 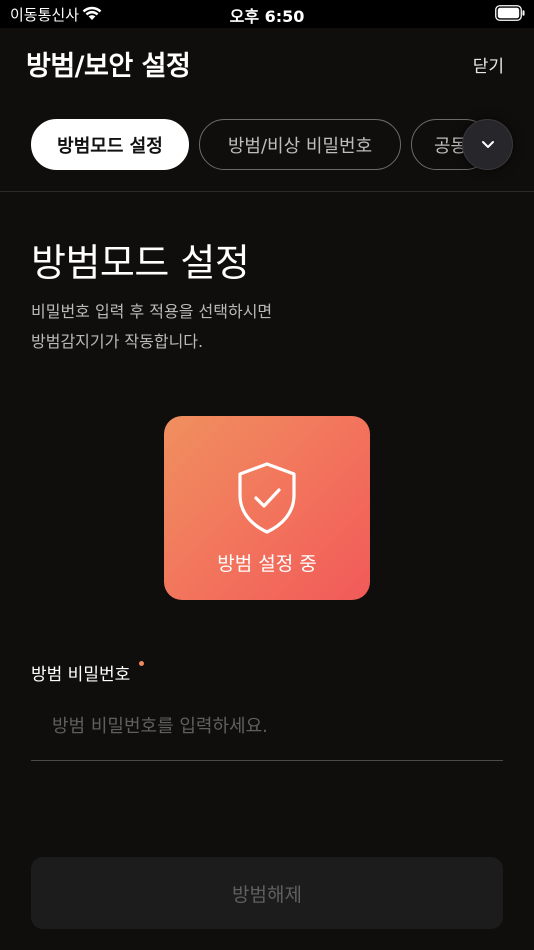 What do you see at coordinates (488, 64) in the screenshot?
I see `close-button: 닫기` at bounding box center [488, 64].